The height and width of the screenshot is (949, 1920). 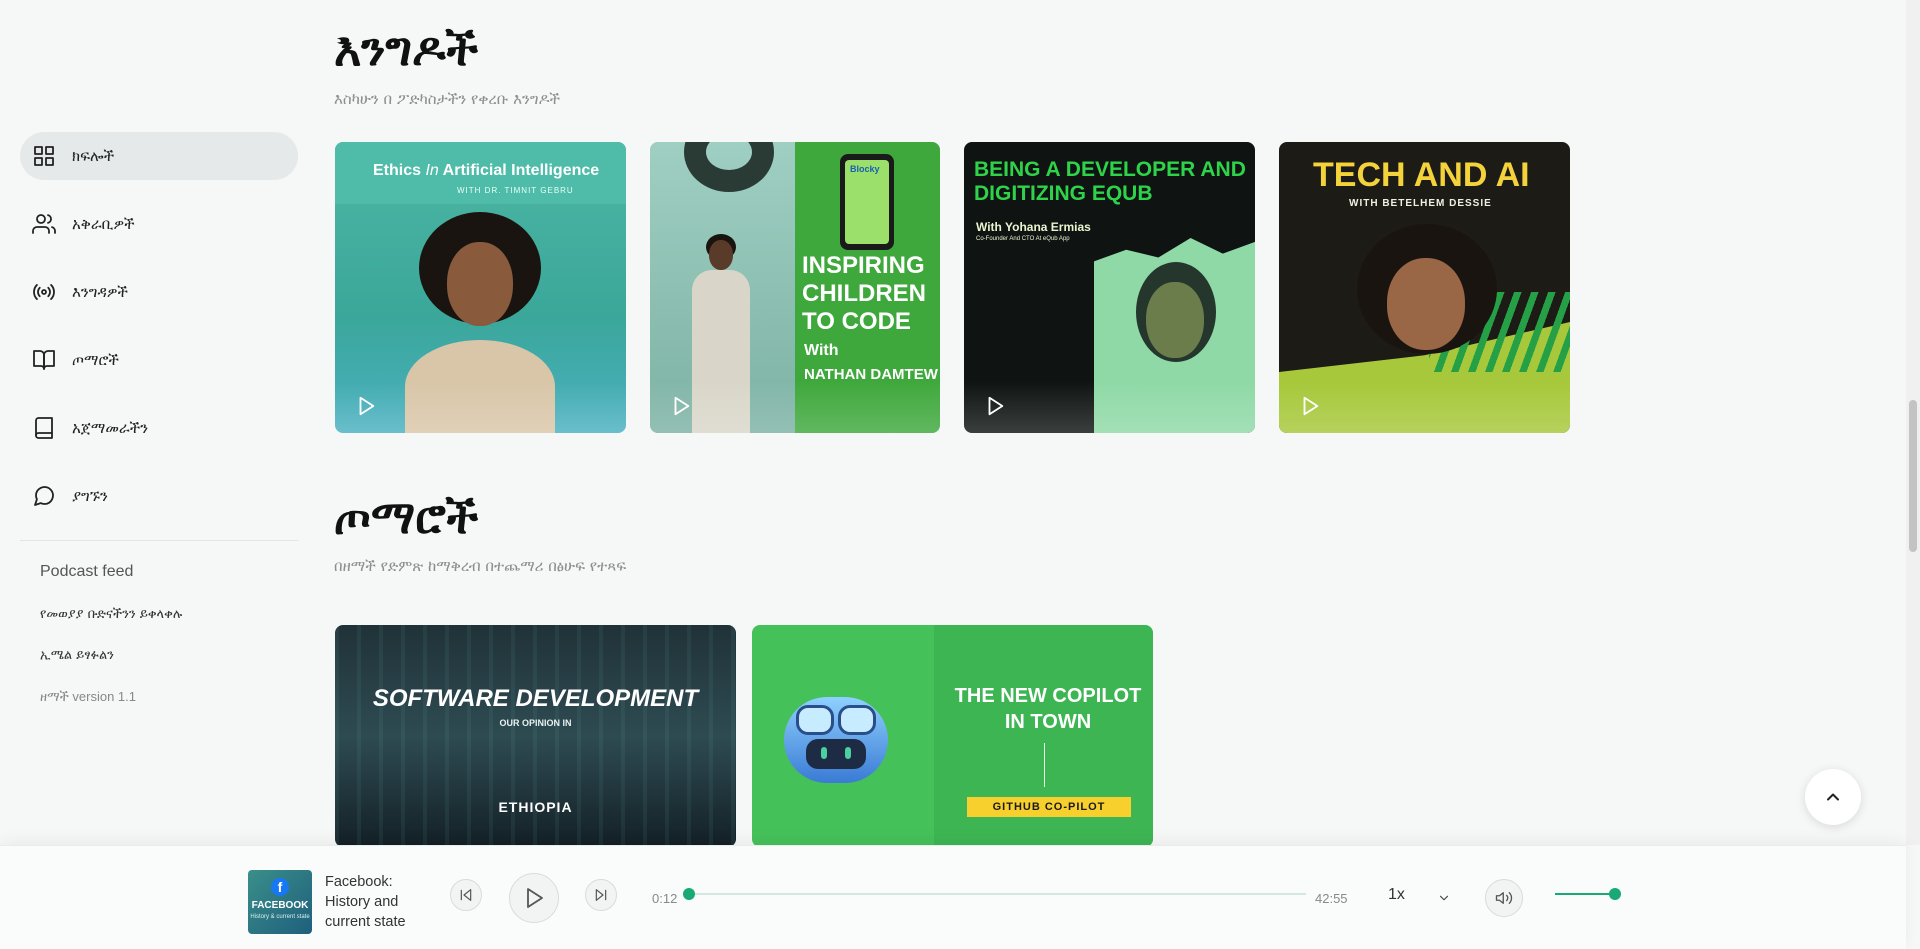 I want to click on previous-button, so click(x=466, y=895).